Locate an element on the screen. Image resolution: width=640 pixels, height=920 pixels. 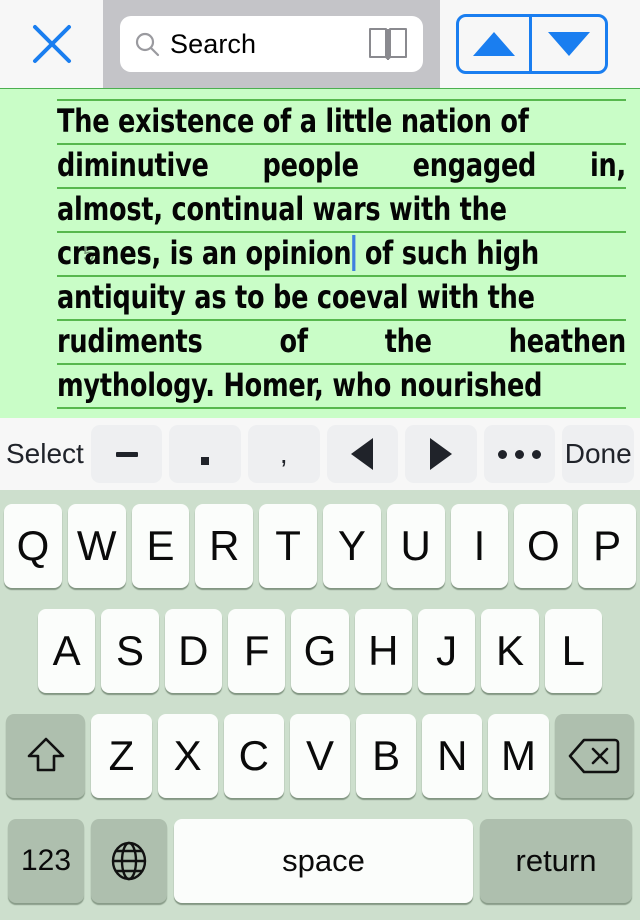
key-f: F is located at coordinates (257, 651).